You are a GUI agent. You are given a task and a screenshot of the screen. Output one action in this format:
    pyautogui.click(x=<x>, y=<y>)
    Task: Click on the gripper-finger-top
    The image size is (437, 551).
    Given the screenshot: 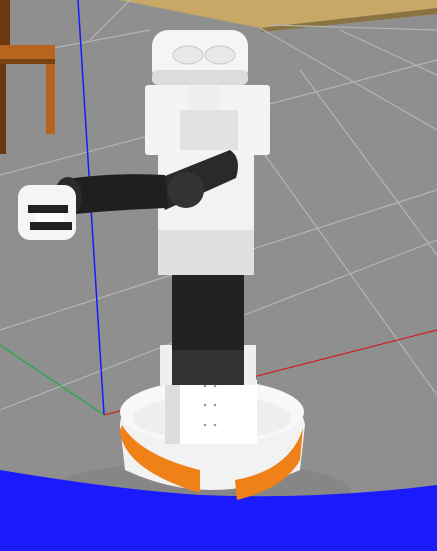 What is the action you would take?
    pyautogui.click(x=48, y=209)
    